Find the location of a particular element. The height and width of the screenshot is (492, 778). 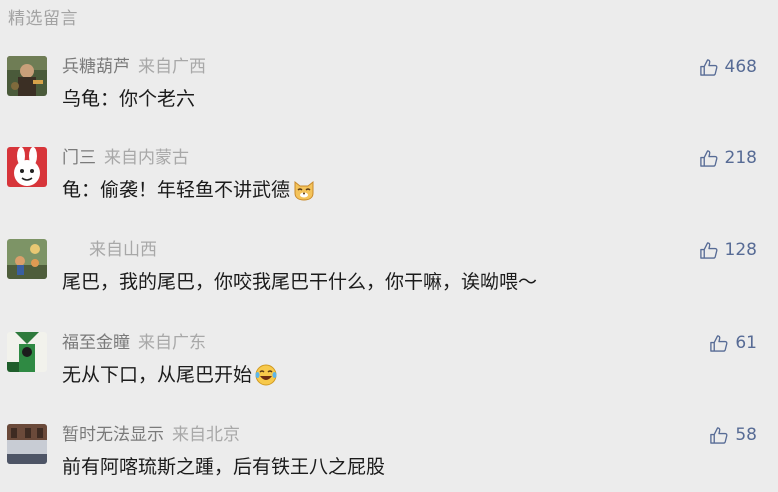

comment-content: 龟：偷袭！年轻鱼不讲武德 is located at coordinates (189, 193).